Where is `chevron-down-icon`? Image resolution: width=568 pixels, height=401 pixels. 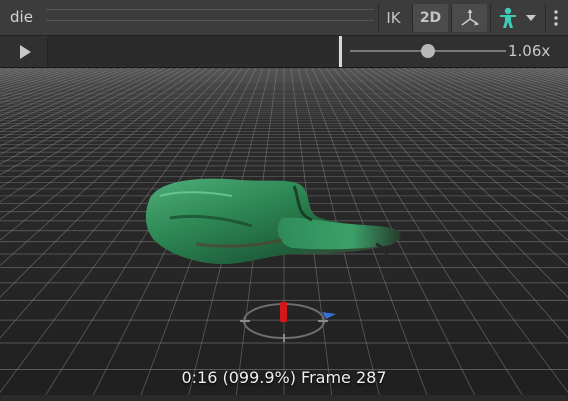
chevron-down-icon is located at coordinates (530, 18).